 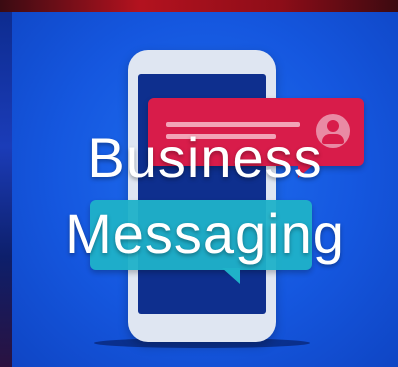 What do you see at coordinates (205, 157) in the screenshot?
I see `title-line-business: Business` at bounding box center [205, 157].